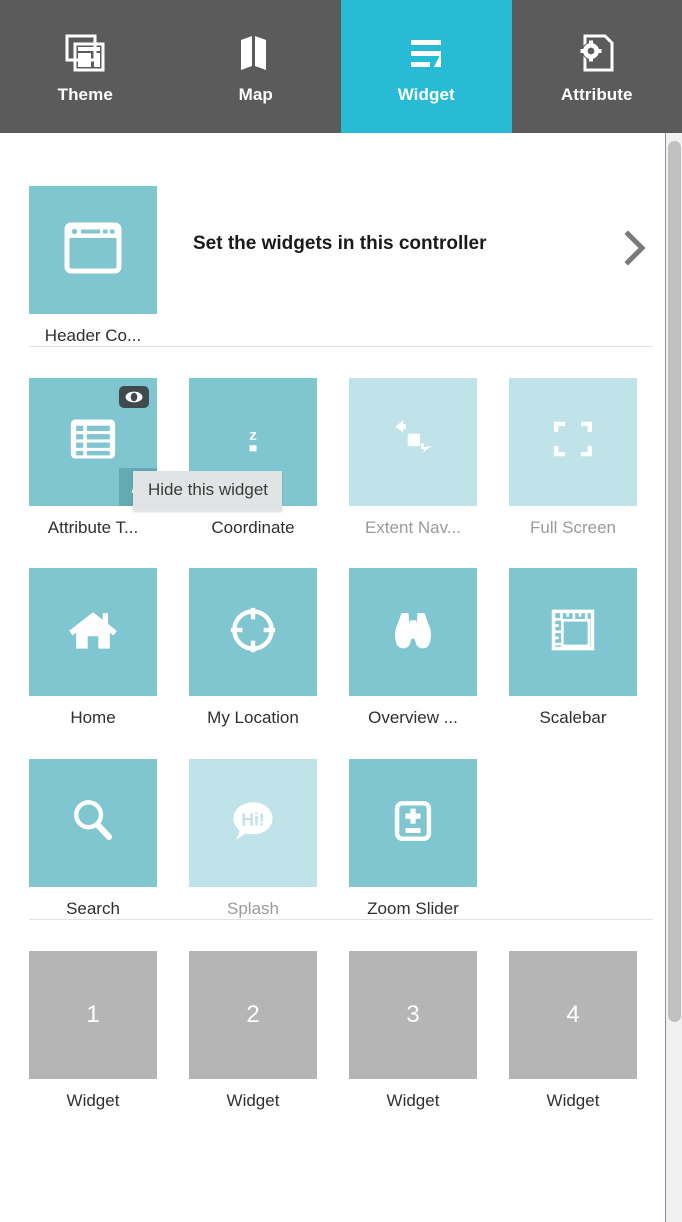 The height and width of the screenshot is (1222, 682). I want to click on widget-tile-my-location, so click(253, 632).